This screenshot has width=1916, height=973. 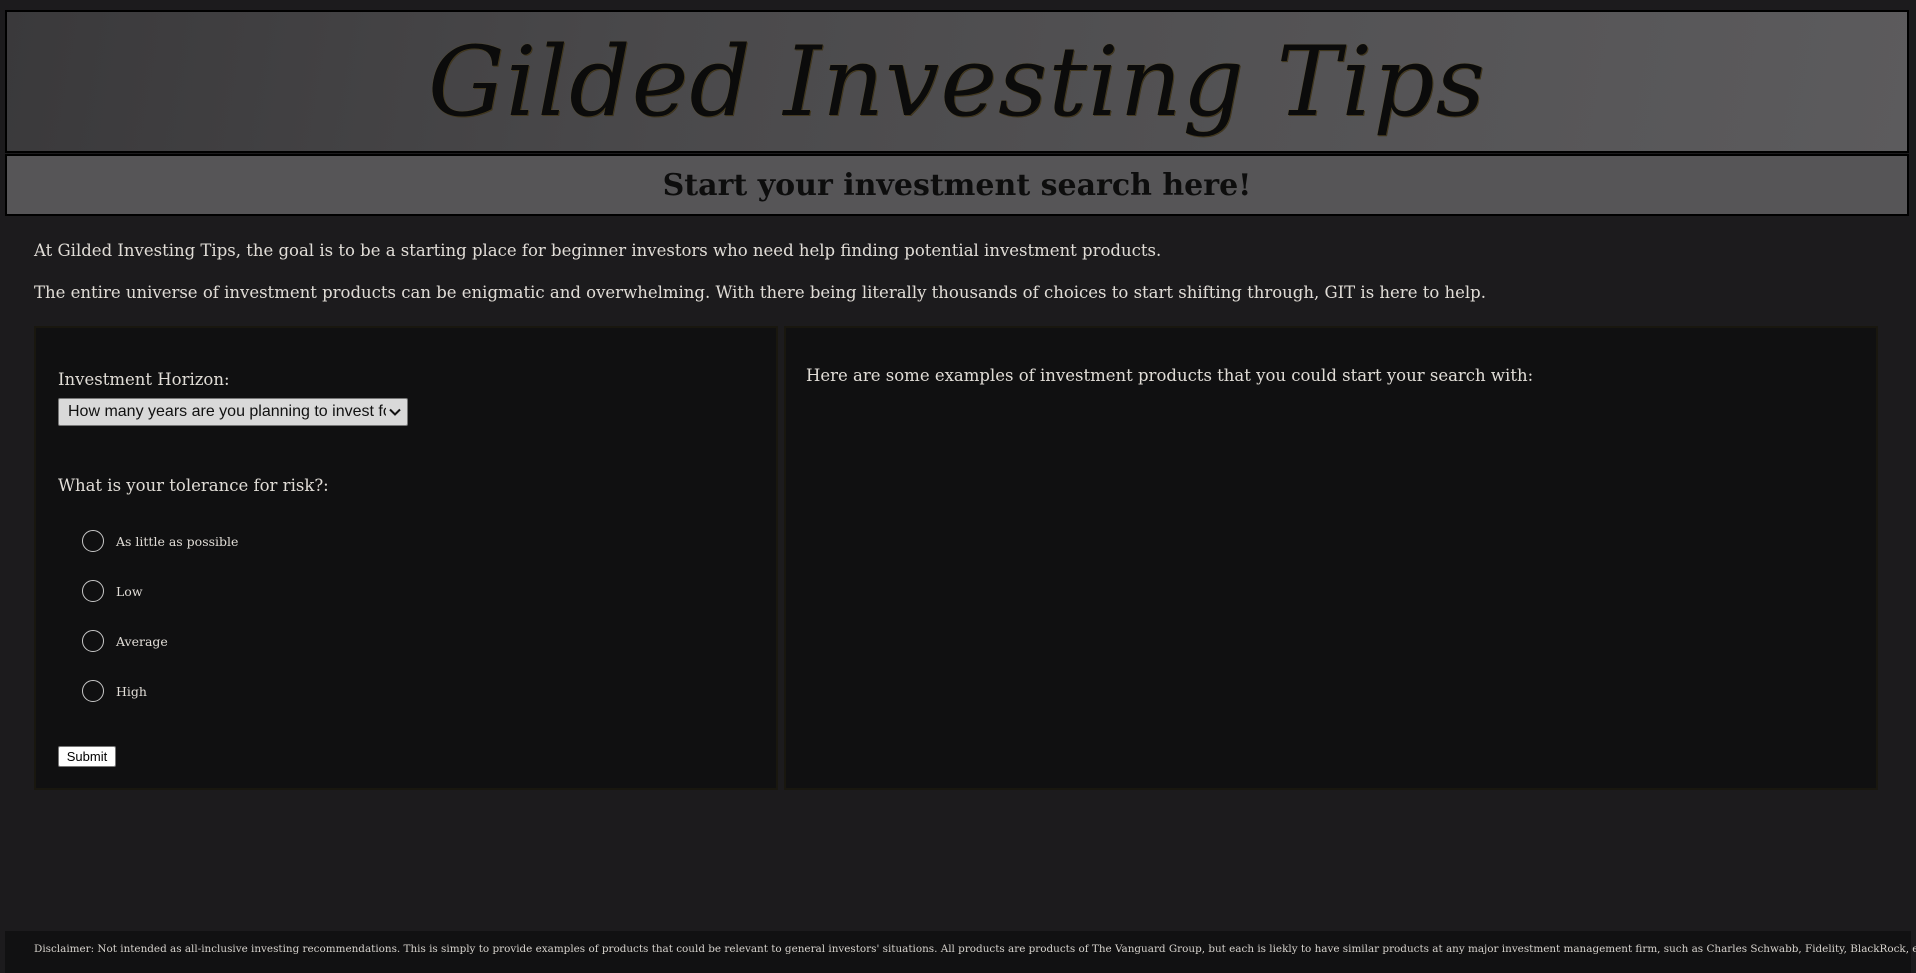 I want to click on site-banner: Gilded Investing Tips, so click(x=957, y=81).